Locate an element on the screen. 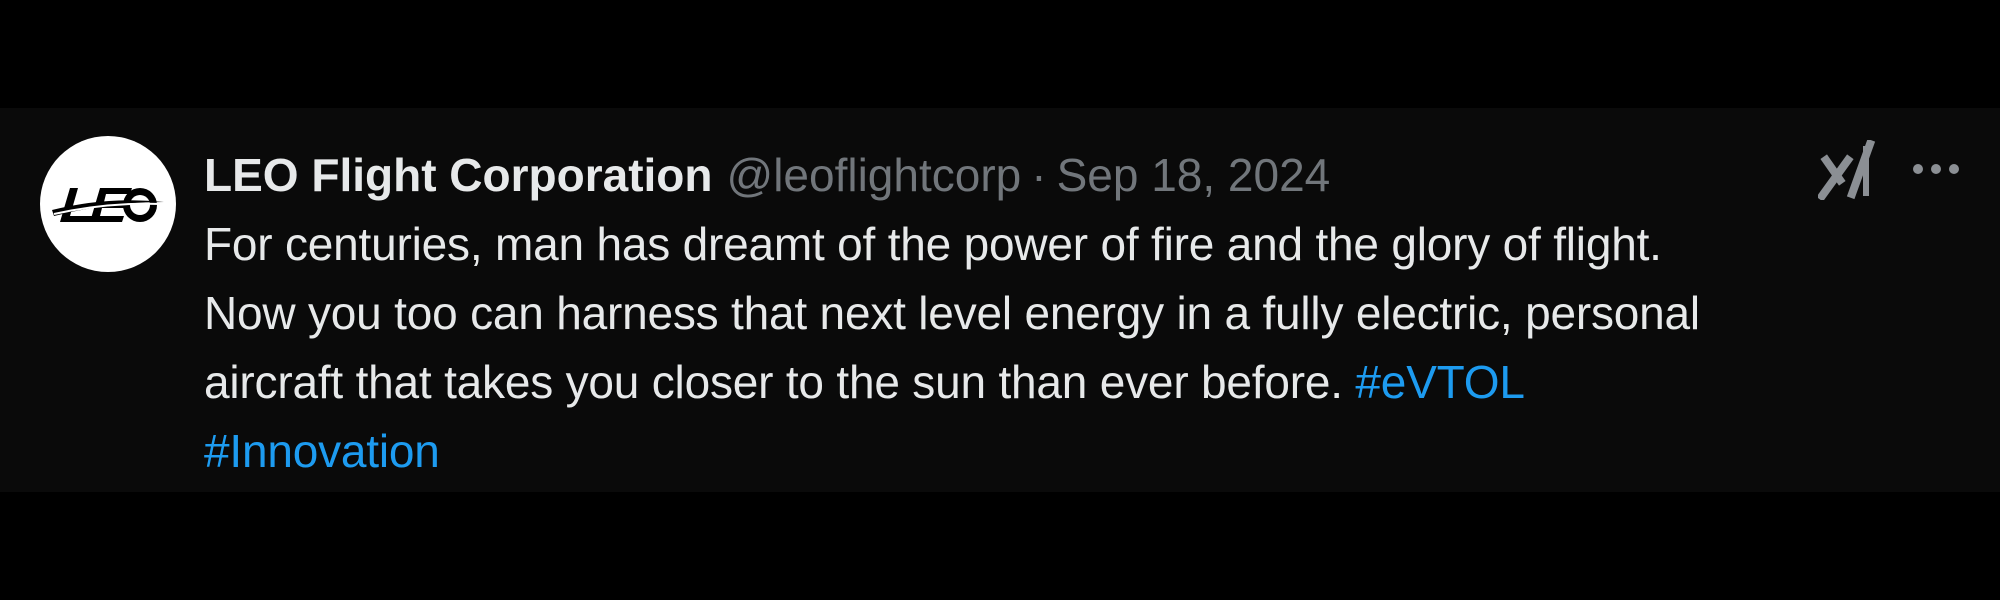 The width and height of the screenshot is (2000, 600). hashtag-link: #Innovation is located at coordinates (322, 451).